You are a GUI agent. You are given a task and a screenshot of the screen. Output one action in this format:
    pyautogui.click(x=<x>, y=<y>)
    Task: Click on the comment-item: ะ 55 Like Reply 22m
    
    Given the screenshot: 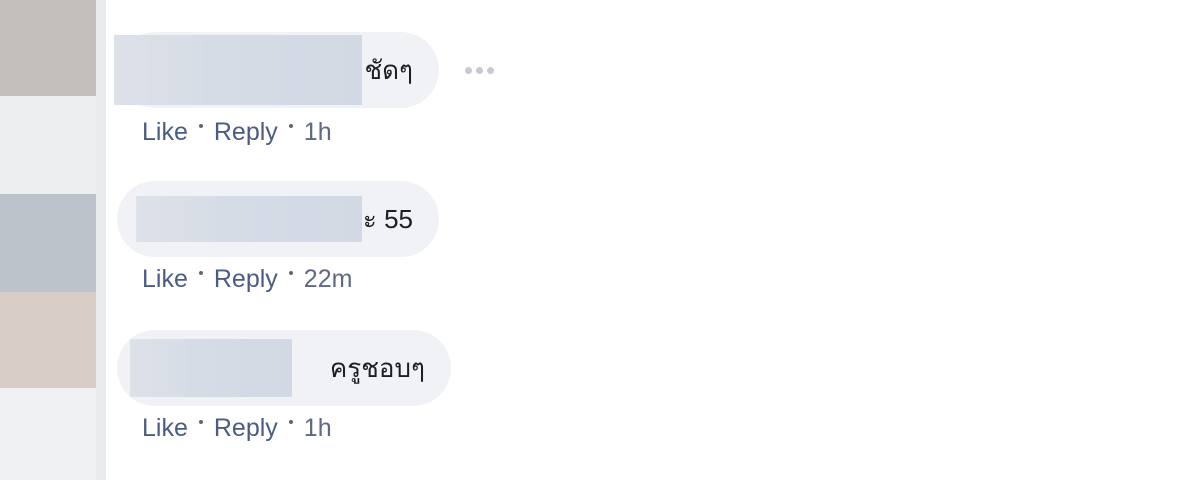 What is the action you would take?
    pyautogui.click(x=278, y=237)
    